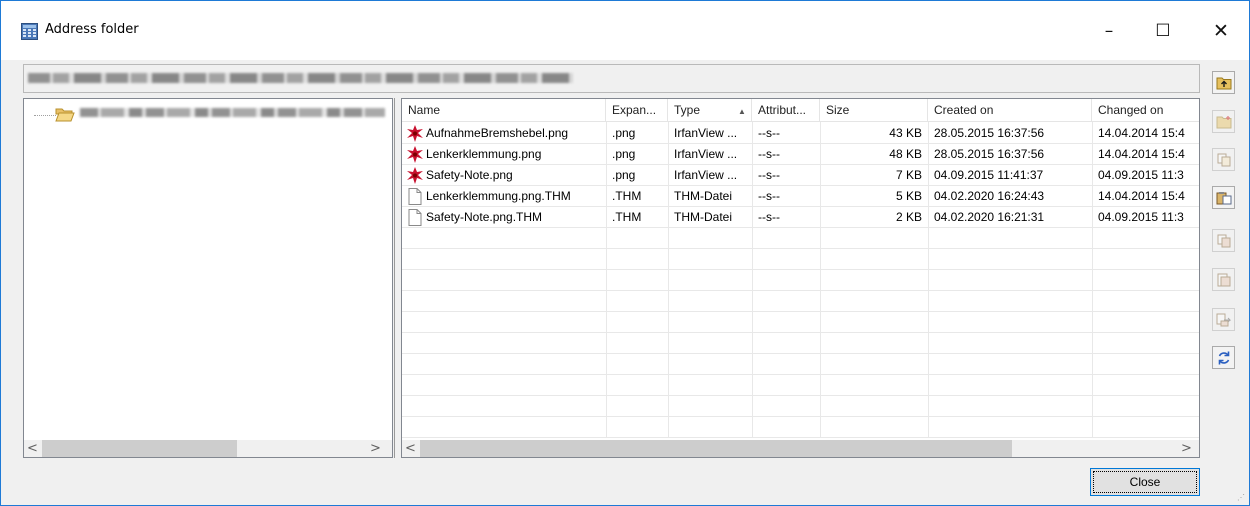  I want to click on redacted-path-text, so click(300, 78).